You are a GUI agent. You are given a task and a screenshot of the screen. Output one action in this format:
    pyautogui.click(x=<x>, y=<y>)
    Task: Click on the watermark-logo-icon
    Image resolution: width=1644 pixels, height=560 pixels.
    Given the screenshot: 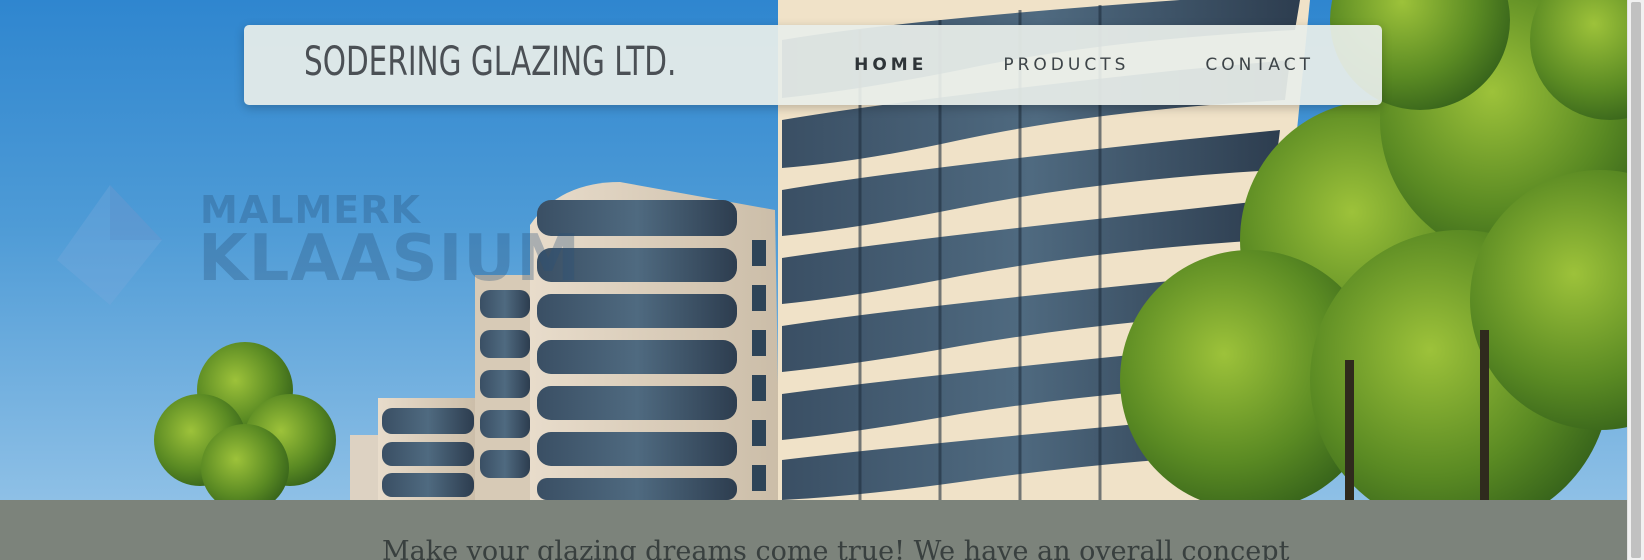 What is the action you would take?
    pyautogui.click(x=109, y=245)
    